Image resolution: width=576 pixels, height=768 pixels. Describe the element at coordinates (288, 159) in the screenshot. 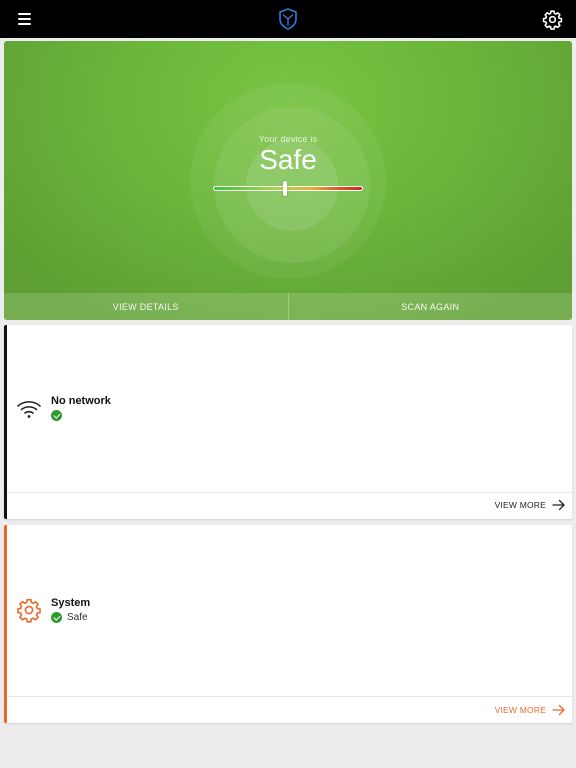

I see `status-label: Safe` at that location.